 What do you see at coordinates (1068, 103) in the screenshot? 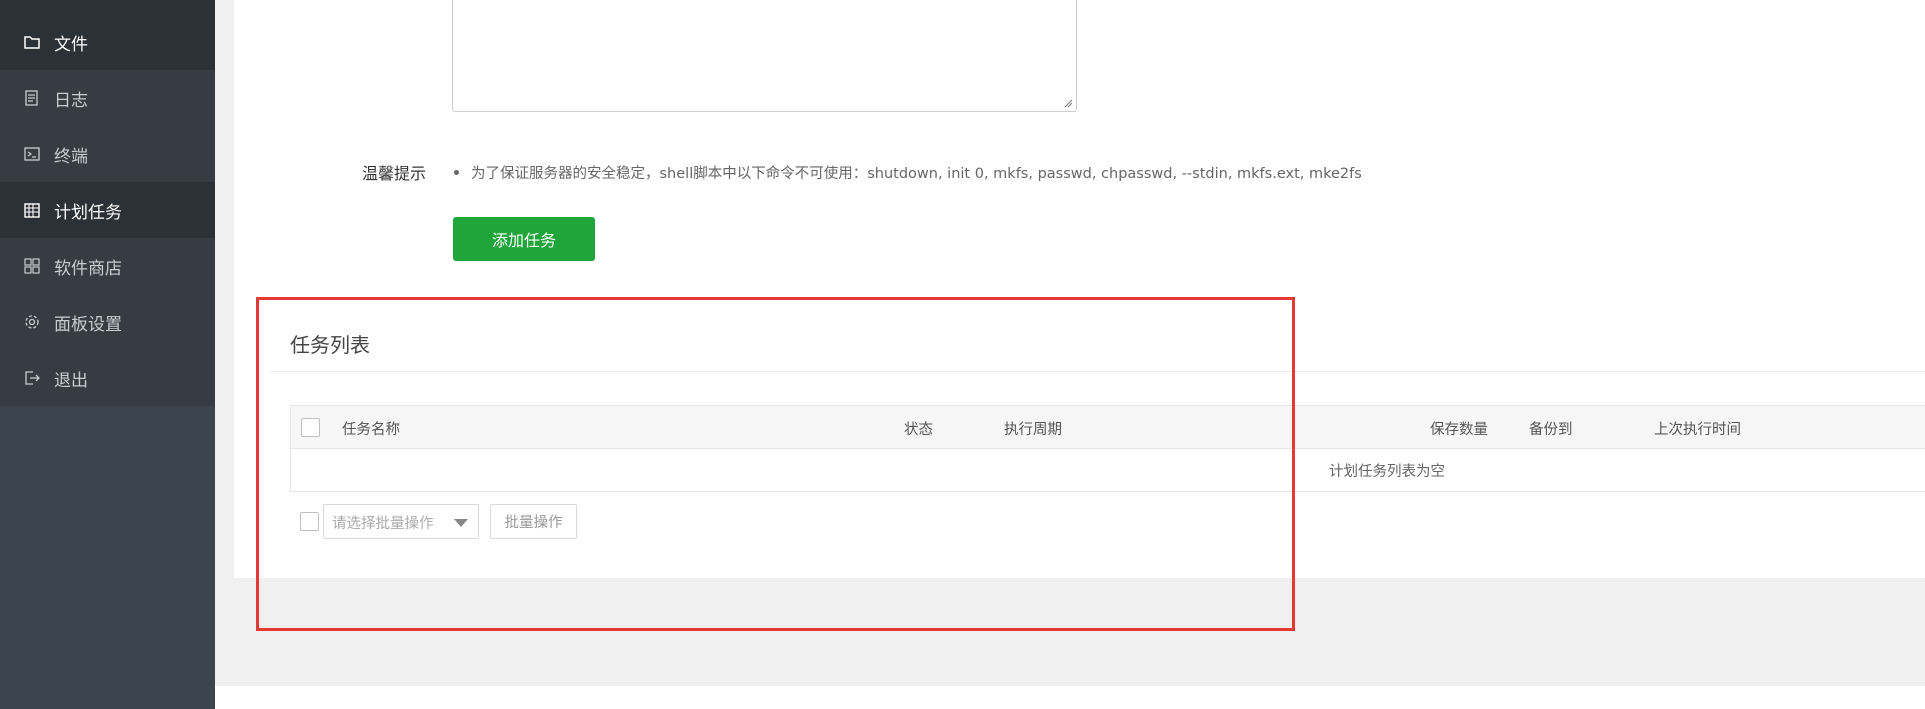
I see `resize-handle-icon` at bounding box center [1068, 103].